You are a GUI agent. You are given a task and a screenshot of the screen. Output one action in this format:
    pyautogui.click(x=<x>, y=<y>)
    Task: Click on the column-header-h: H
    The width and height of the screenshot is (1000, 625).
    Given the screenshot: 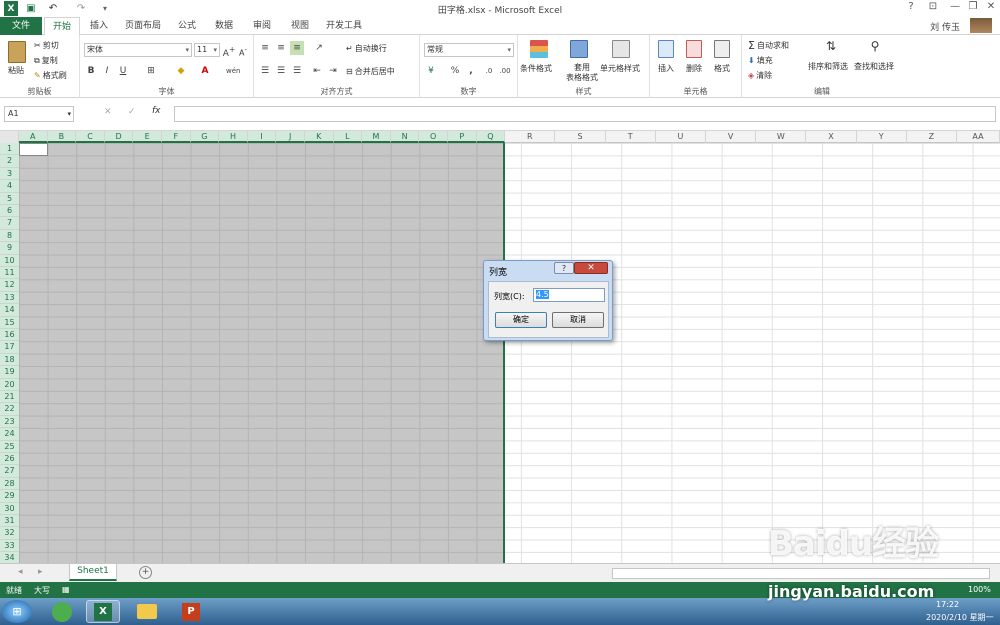 What is the action you would take?
    pyautogui.click(x=233, y=137)
    